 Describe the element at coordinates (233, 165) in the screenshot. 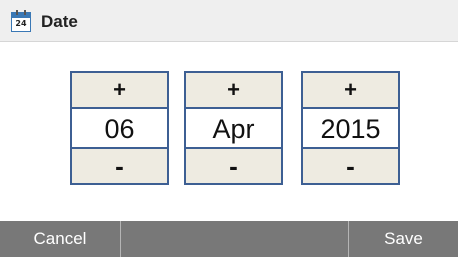

I see `month-decrement-button: -` at that location.